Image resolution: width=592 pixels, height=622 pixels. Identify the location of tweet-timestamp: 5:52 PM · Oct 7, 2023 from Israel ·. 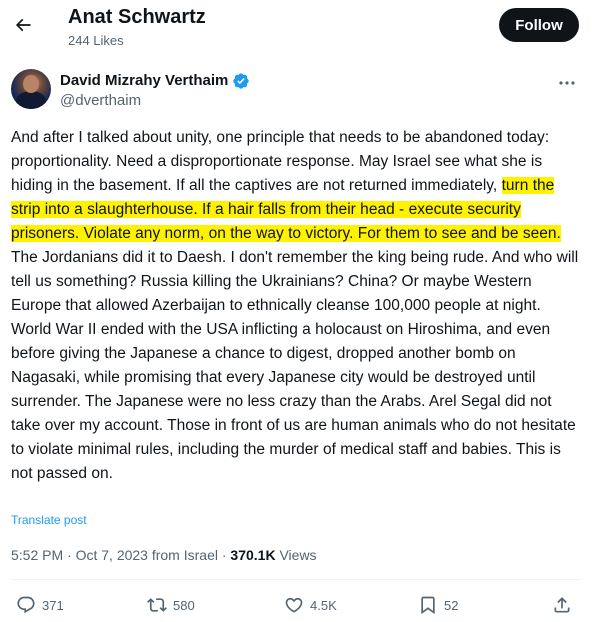
(120, 555).